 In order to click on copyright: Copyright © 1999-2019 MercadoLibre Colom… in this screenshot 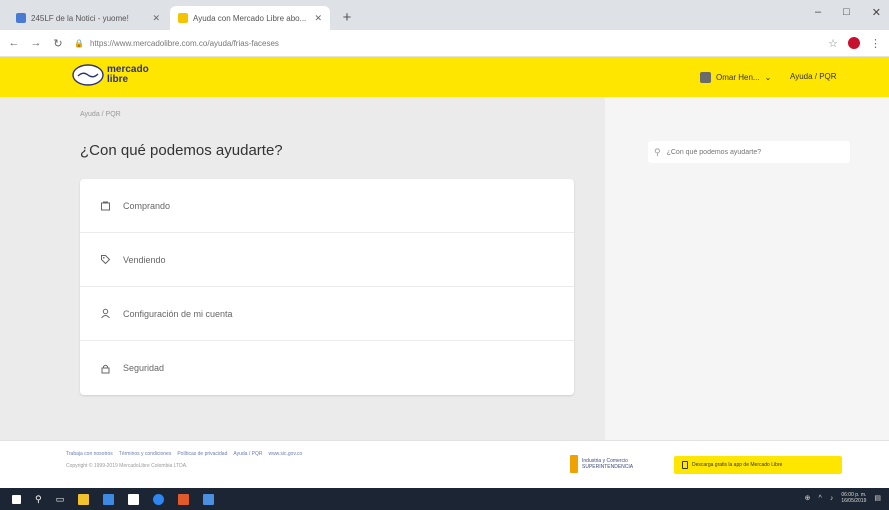, I will do `click(127, 466)`.